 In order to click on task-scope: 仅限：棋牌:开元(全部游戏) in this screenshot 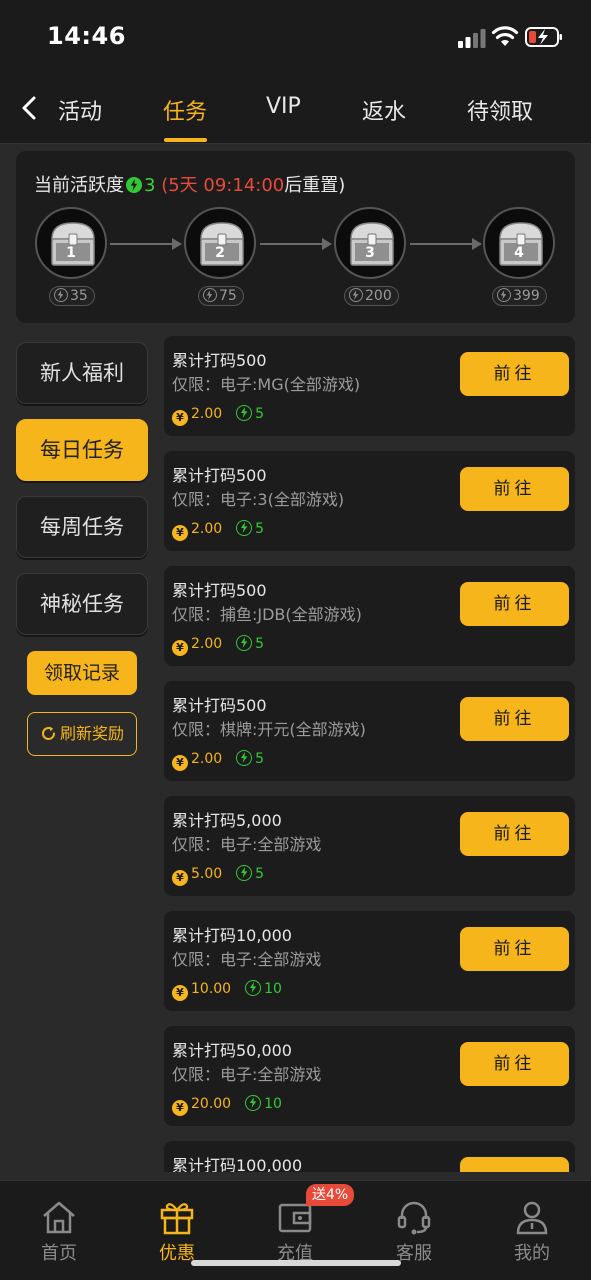, I will do `click(269, 729)`.